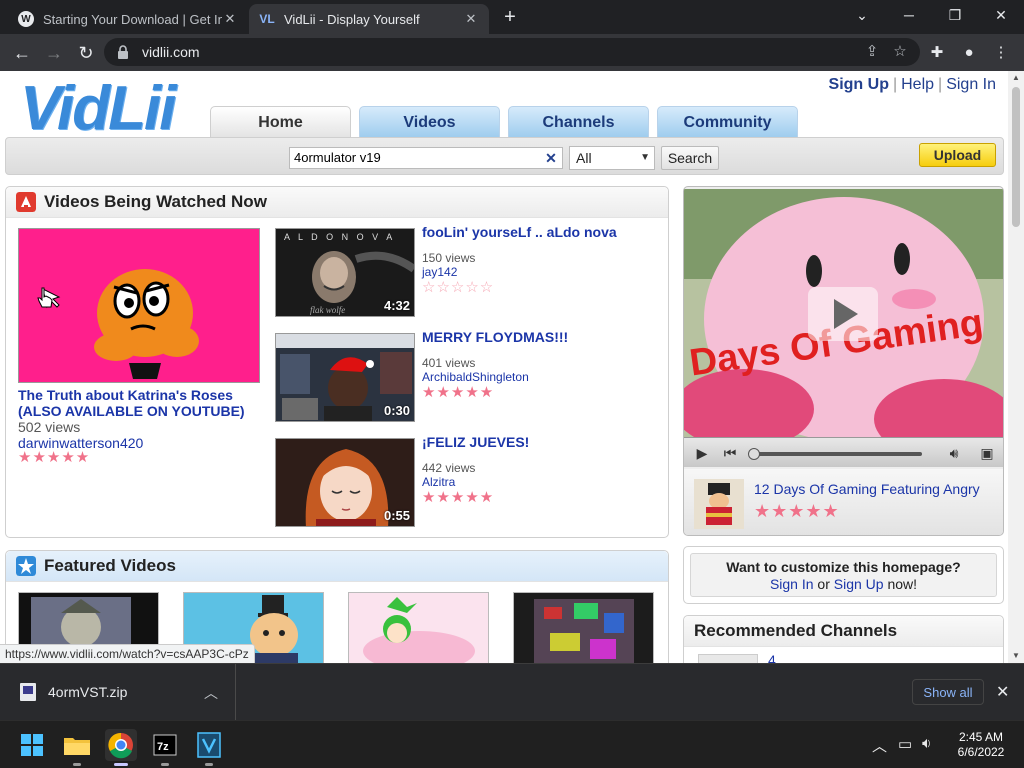 The height and width of the screenshot is (768, 1024). What do you see at coordinates (948, 692) in the screenshot?
I see `show-all-button: Show all` at bounding box center [948, 692].